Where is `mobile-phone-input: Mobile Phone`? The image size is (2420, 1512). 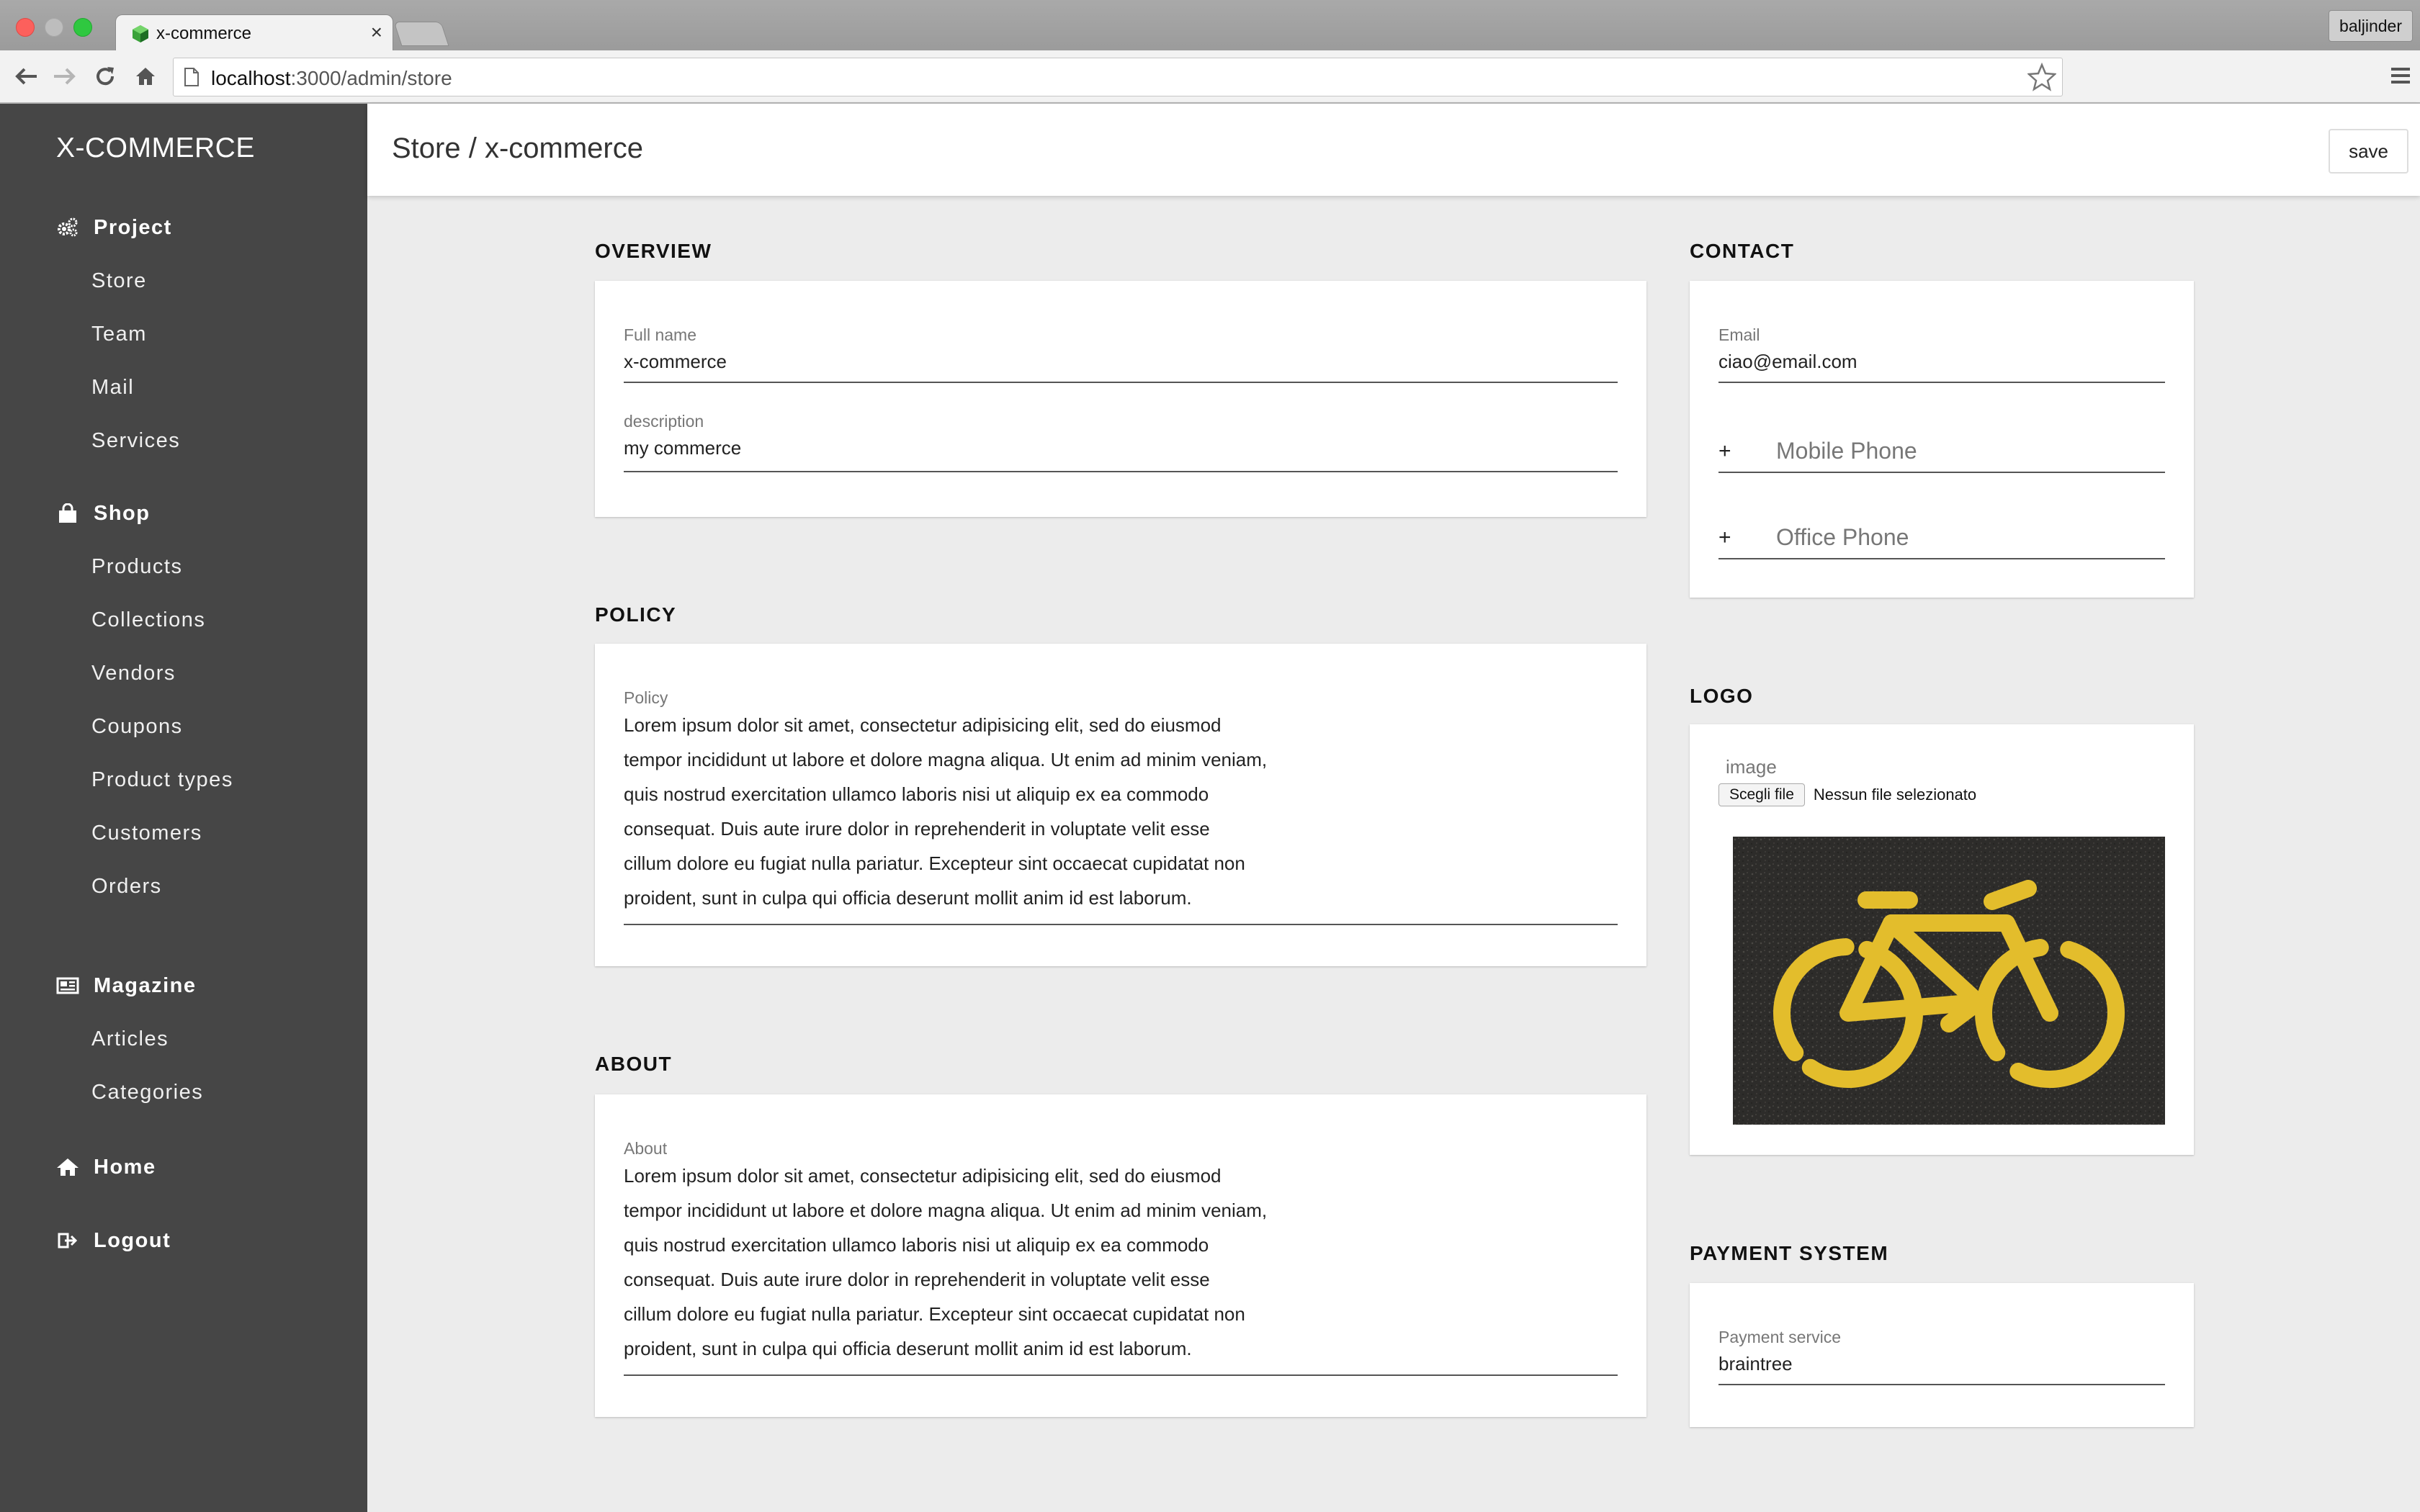 mobile-phone-input: Mobile Phone is located at coordinates (1846, 451).